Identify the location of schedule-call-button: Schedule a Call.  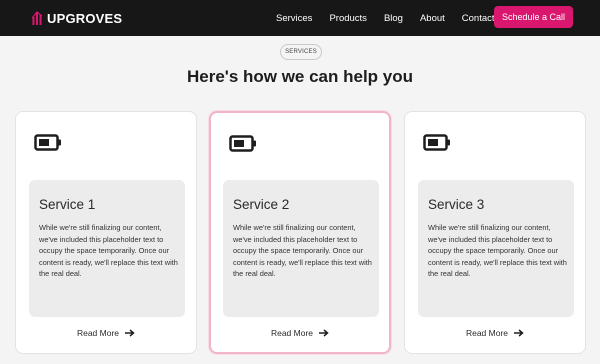
(533, 17).